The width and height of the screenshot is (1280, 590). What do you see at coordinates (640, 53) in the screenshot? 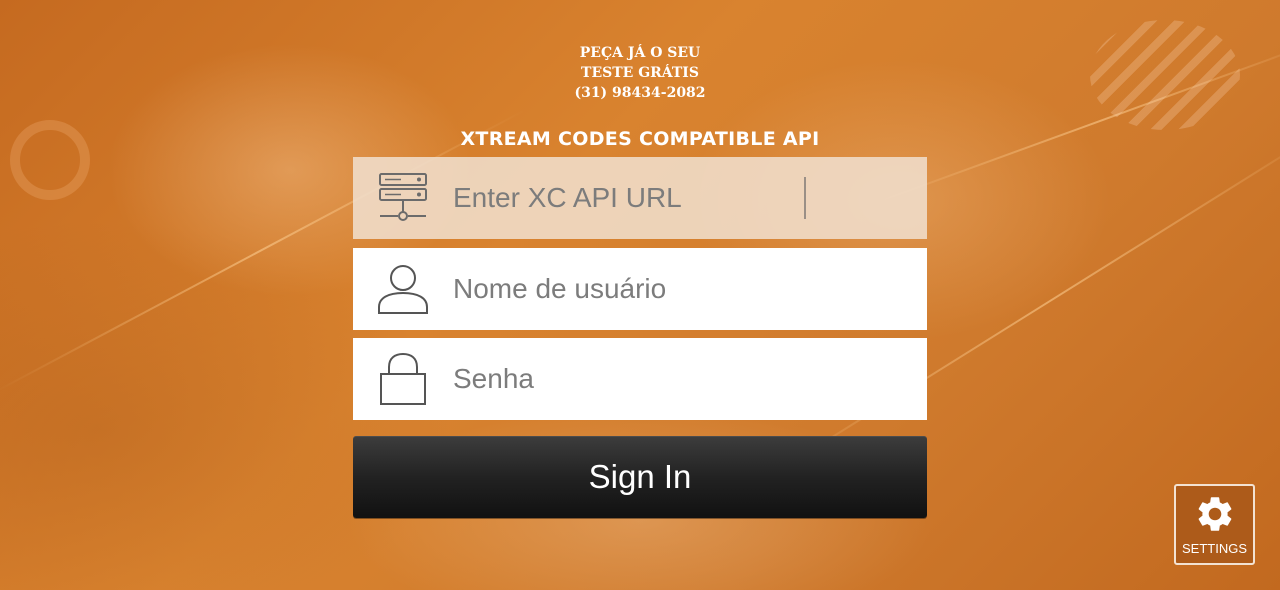
I see `promo-line-1: PEÇA JÁ O SEU` at bounding box center [640, 53].